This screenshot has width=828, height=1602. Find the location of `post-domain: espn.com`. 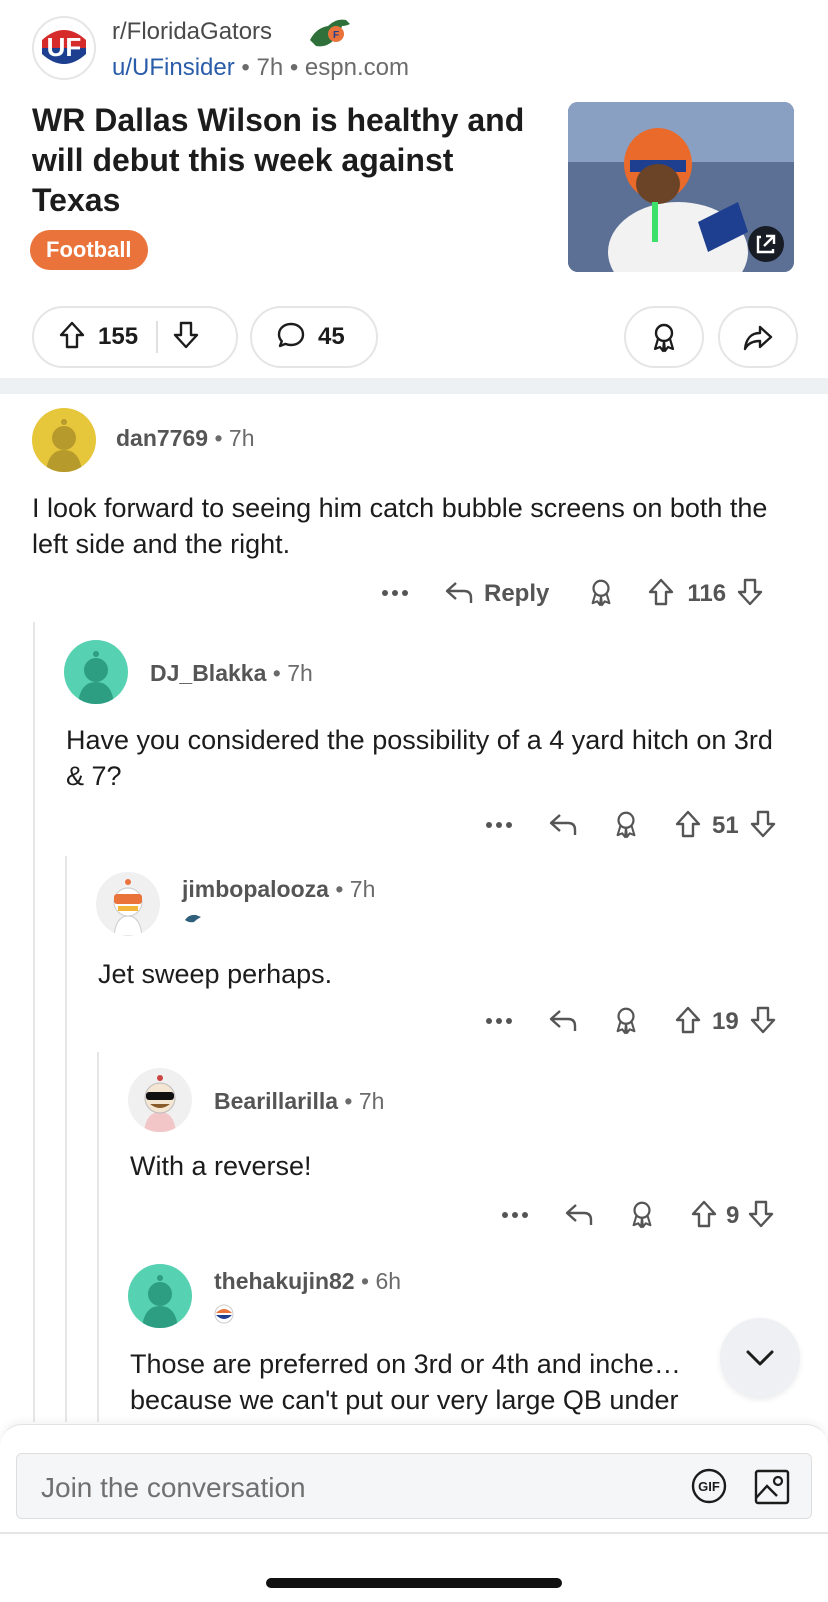

post-domain: espn.com is located at coordinates (357, 67).